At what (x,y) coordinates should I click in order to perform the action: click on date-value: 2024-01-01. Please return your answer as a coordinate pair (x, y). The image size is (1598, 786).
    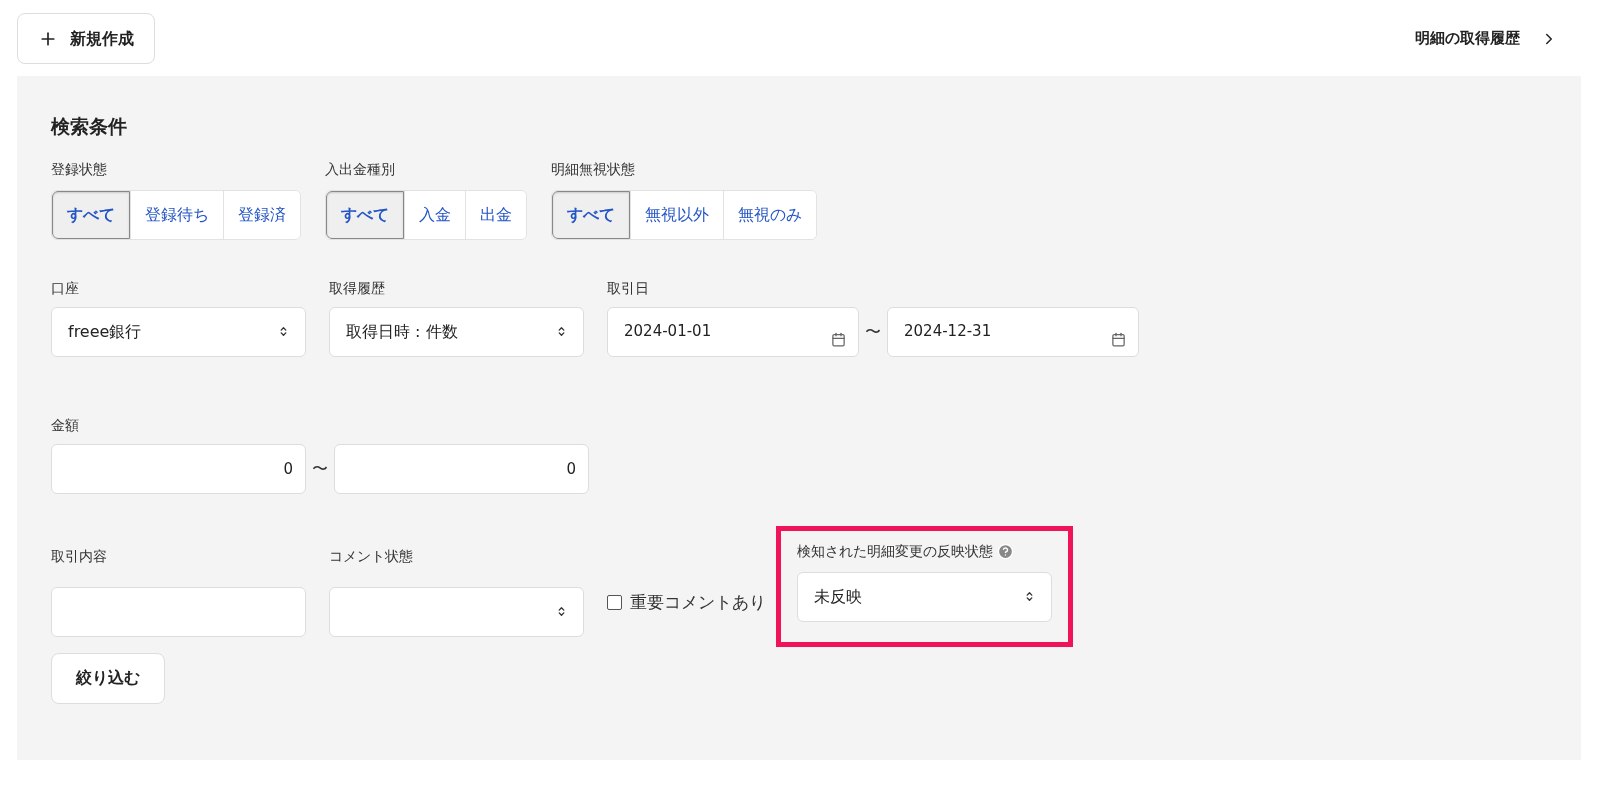
    Looking at the image, I should click on (668, 332).